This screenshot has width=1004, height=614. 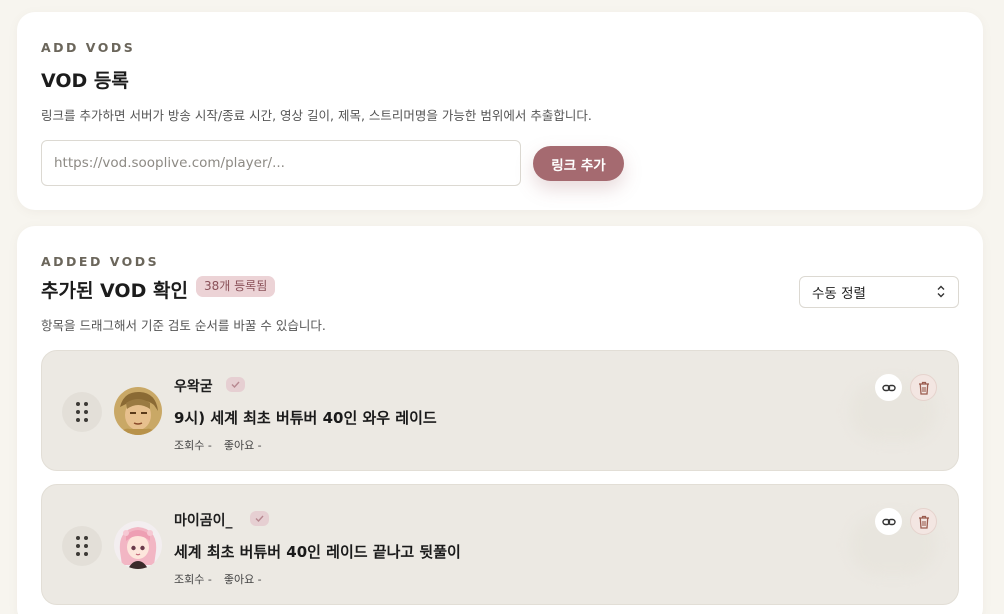 I want to click on vod-count-badge: 38개 등록됨, so click(x=236, y=286).